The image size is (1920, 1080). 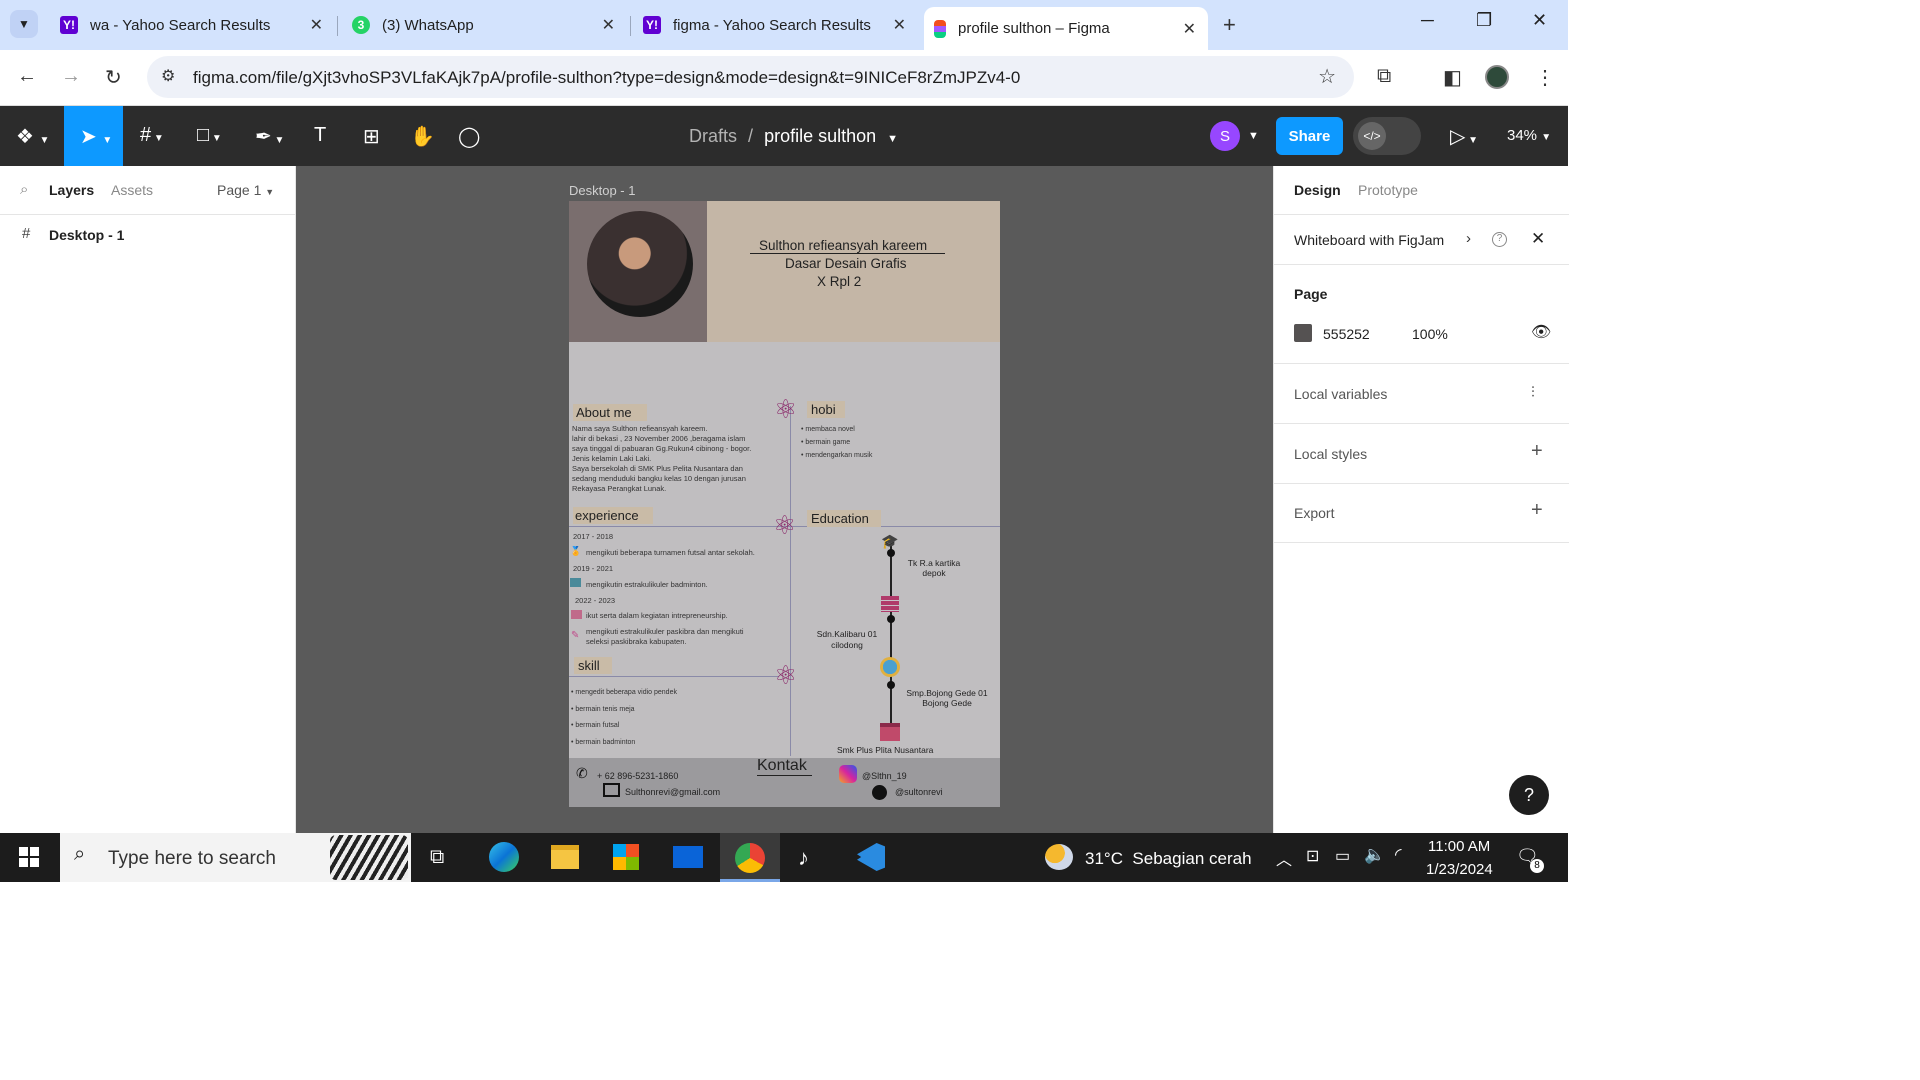 What do you see at coordinates (71, 190) in the screenshot?
I see `tab-layers: Layers` at bounding box center [71, 190].